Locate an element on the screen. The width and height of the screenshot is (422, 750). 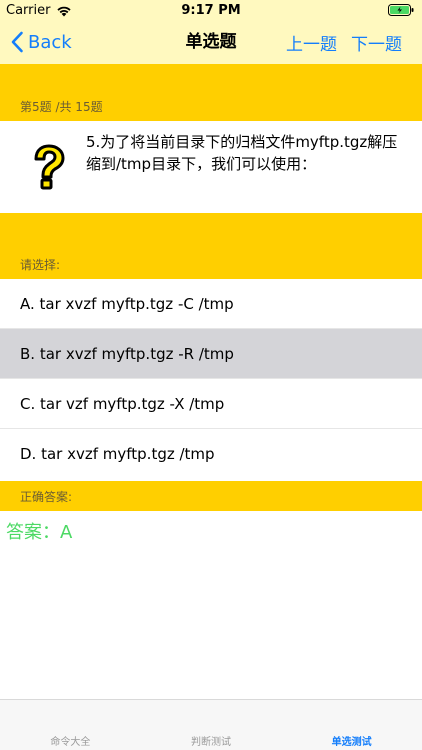
battery-icon is located at coordinates (401, 10).